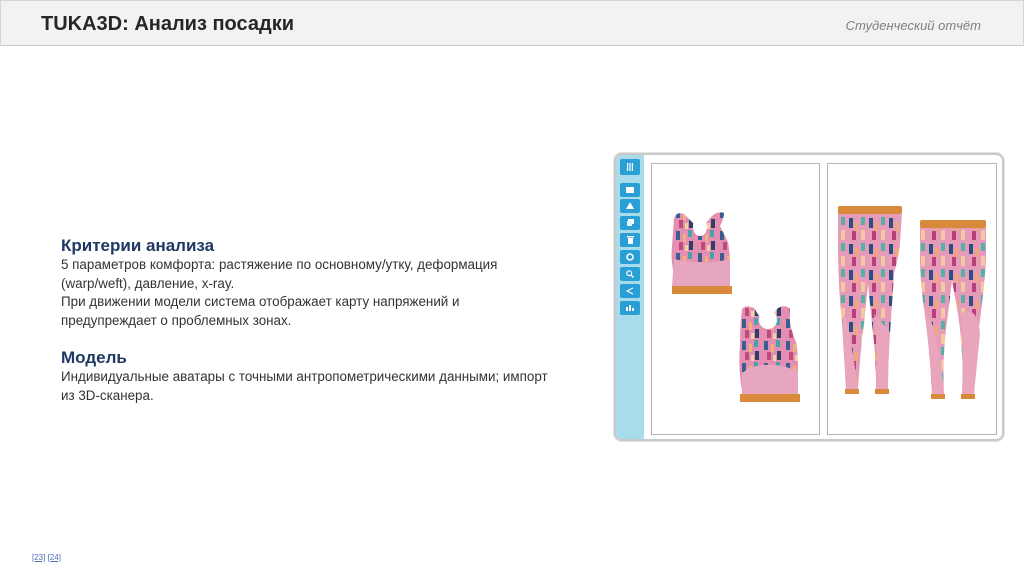 The width and height of the screenshot is (1024, 576). I want to click on leggings-image, so click(912, 302).